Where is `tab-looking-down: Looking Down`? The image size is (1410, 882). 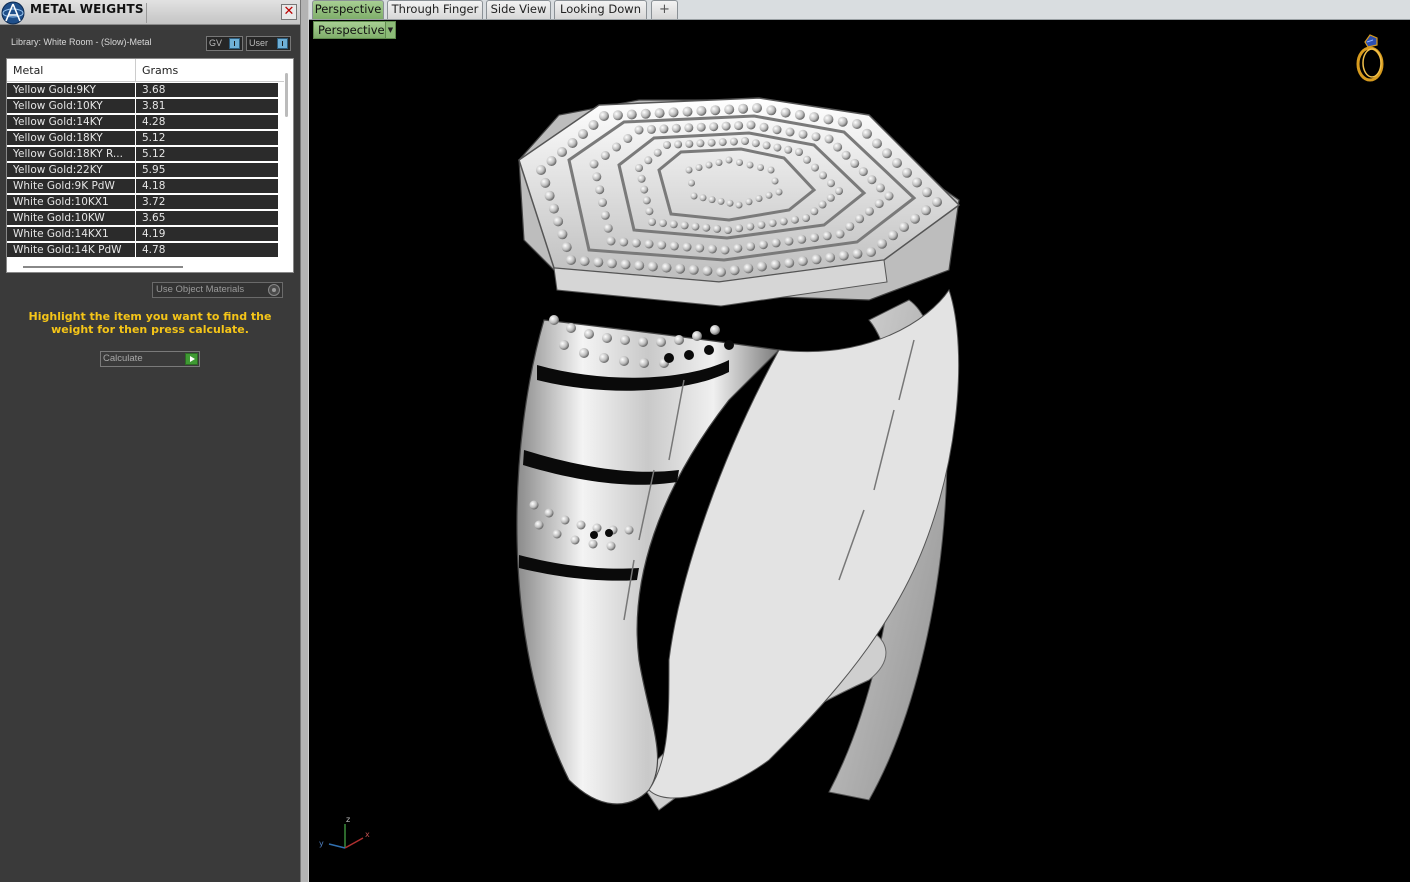
tab-looking-down: Looking Down is located at coordinates (600, 9).